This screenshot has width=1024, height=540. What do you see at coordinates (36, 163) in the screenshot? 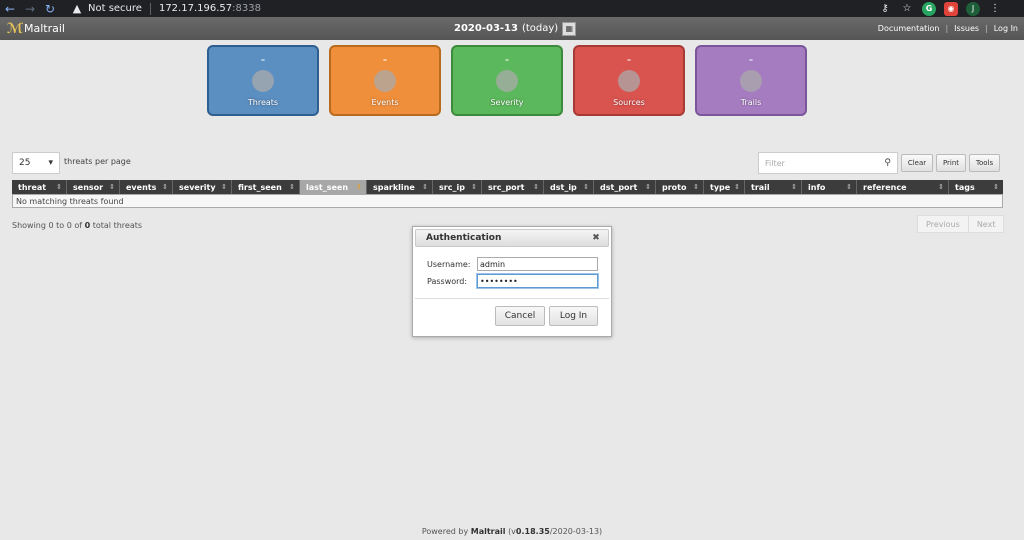
I see `per-page-select: 25 ▾` at bounding box center [36, 163].